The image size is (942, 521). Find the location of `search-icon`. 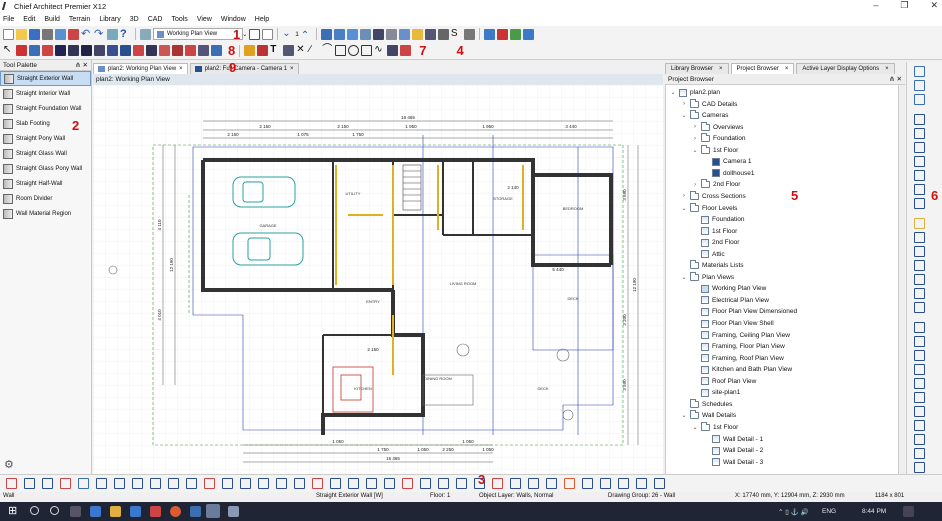

search-icon is located at coordinates (34, 510).